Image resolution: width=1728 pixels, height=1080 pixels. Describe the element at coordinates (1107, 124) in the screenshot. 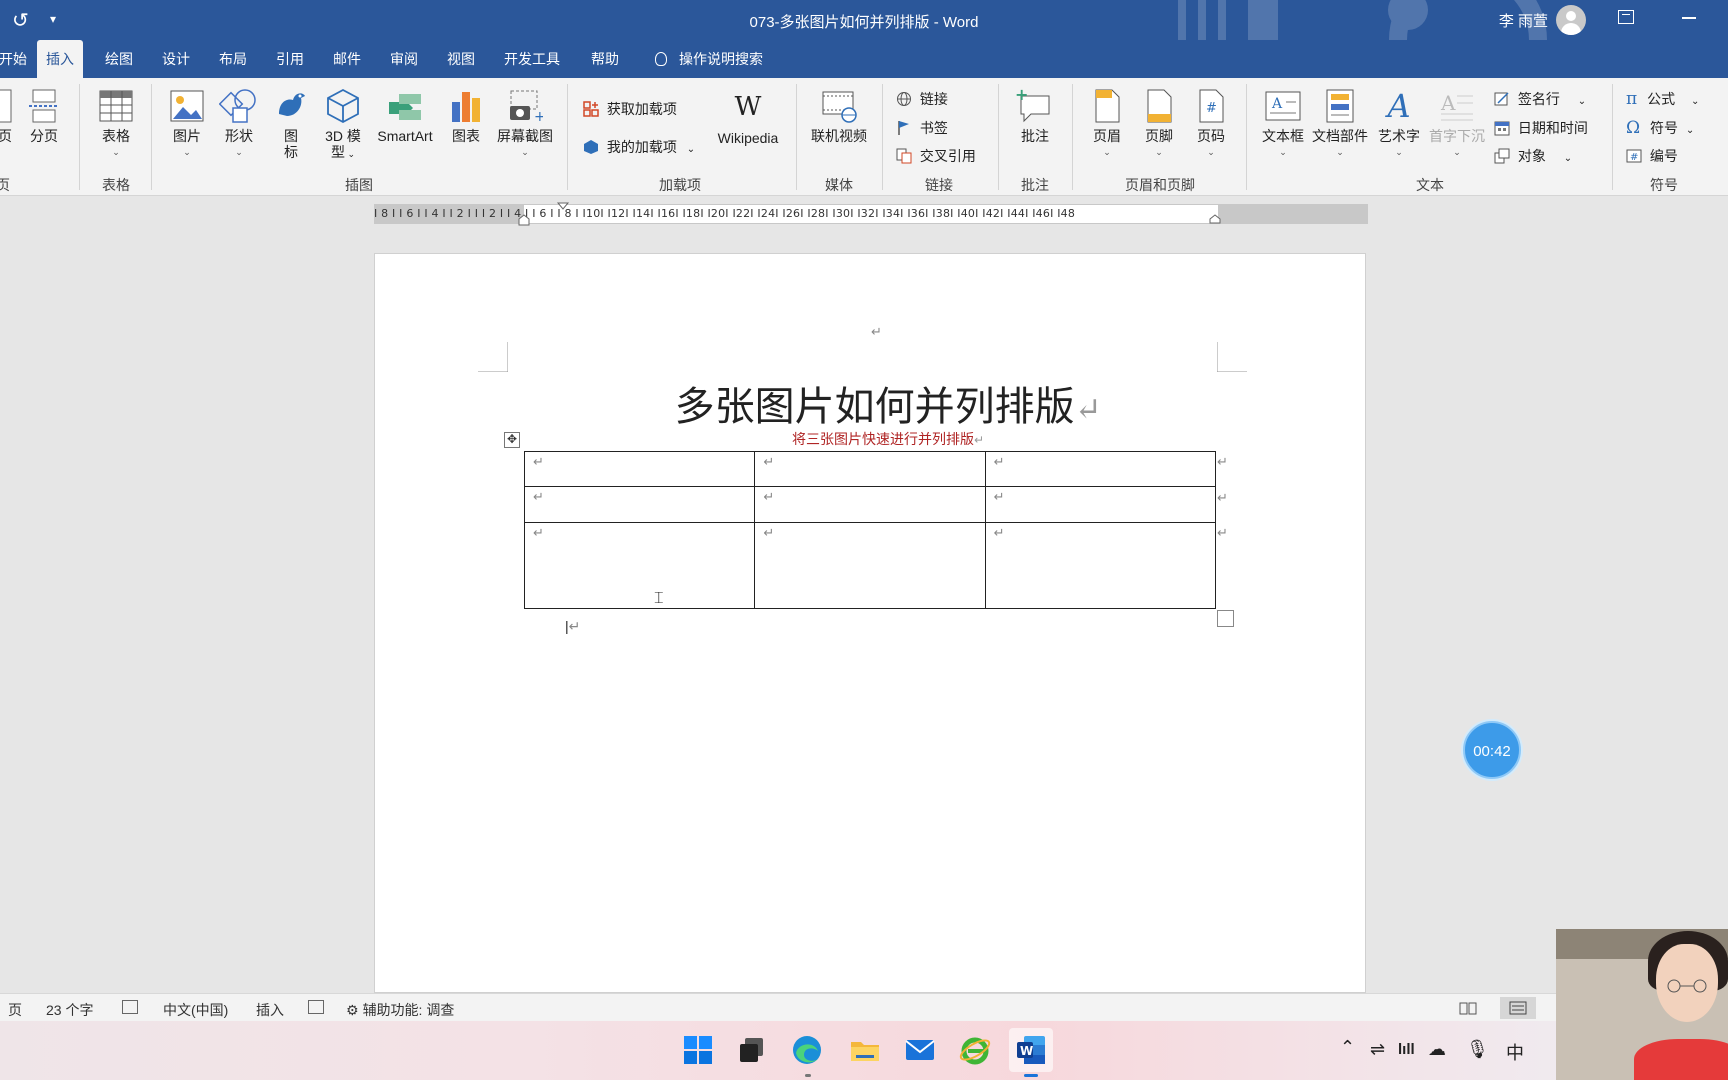

I see `header-button: 页眉 ⌄` at that location.